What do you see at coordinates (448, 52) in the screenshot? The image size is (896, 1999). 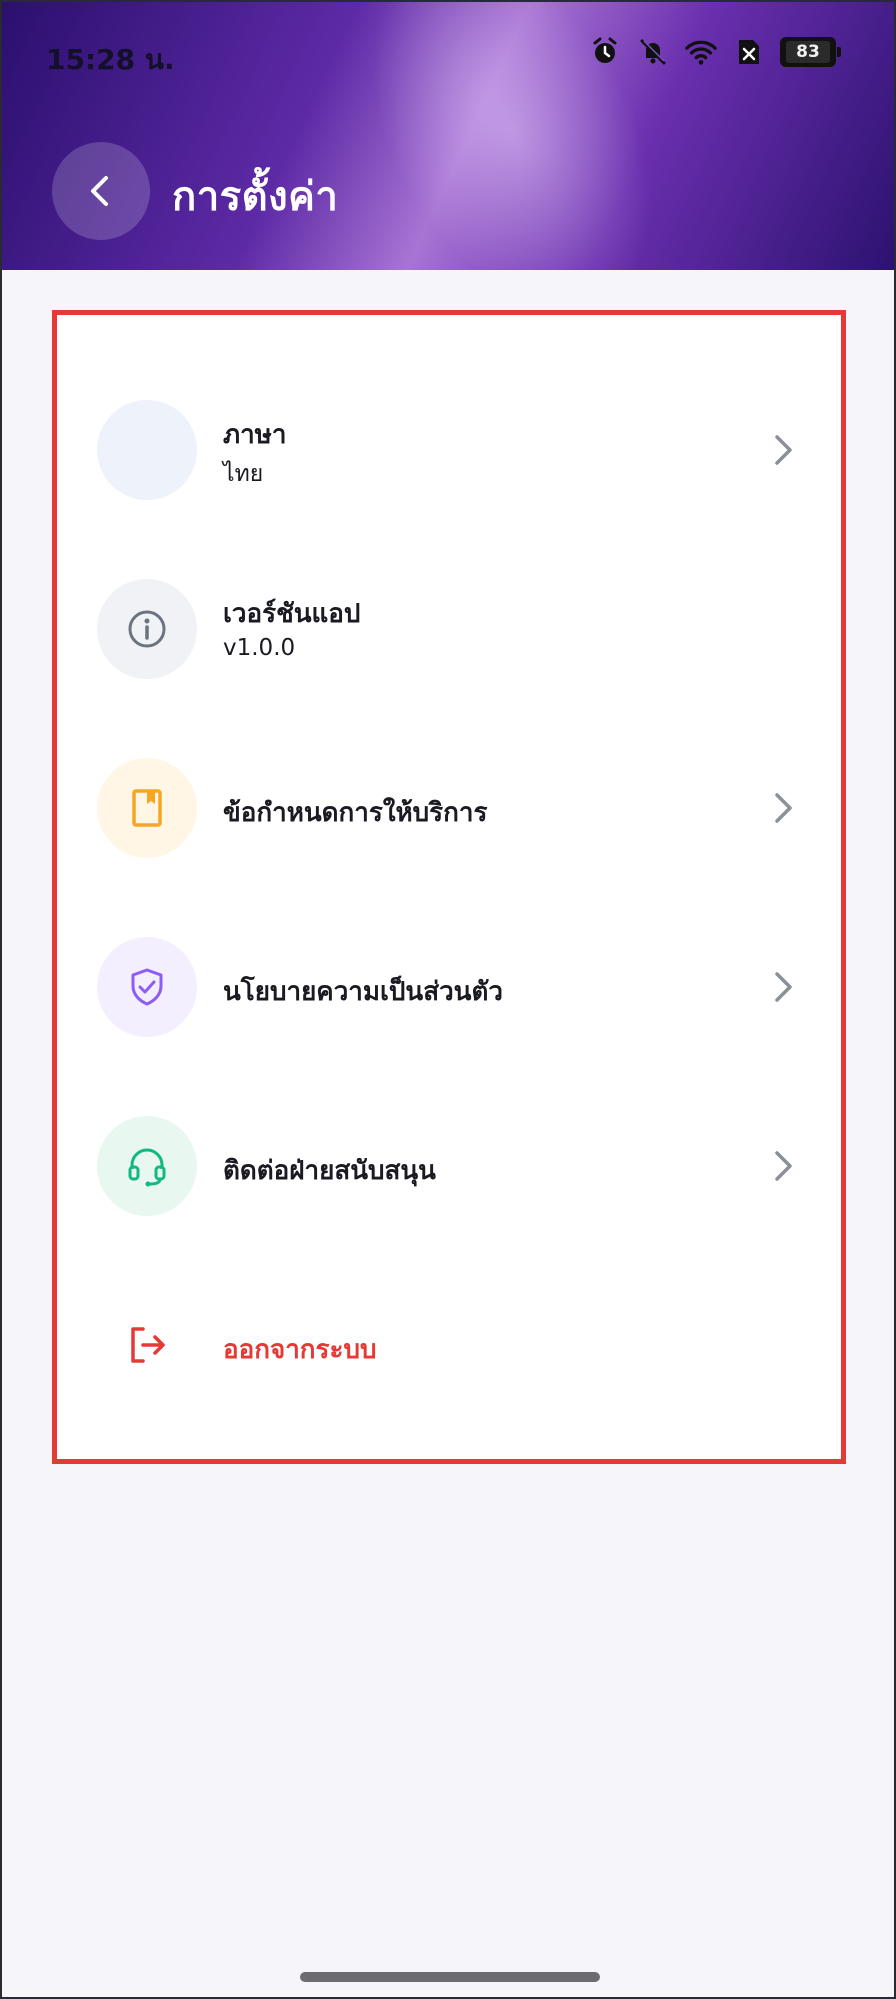 I see `status-bar: 15:28 น. 83` at bounding box center [448, 52].